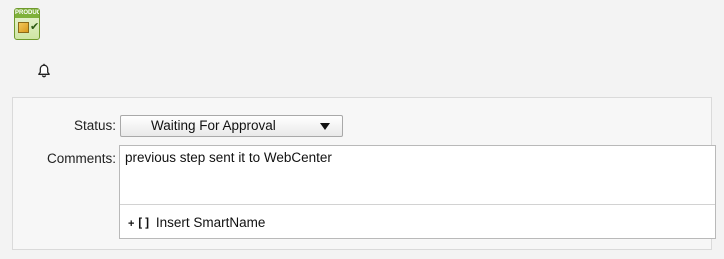 The width and height of the screenshot is (724, 259). What do you see at coordinates (35, 27) in the screenshot?
I see `checkmark-icon: ✔` at bounding box center [35, 27].